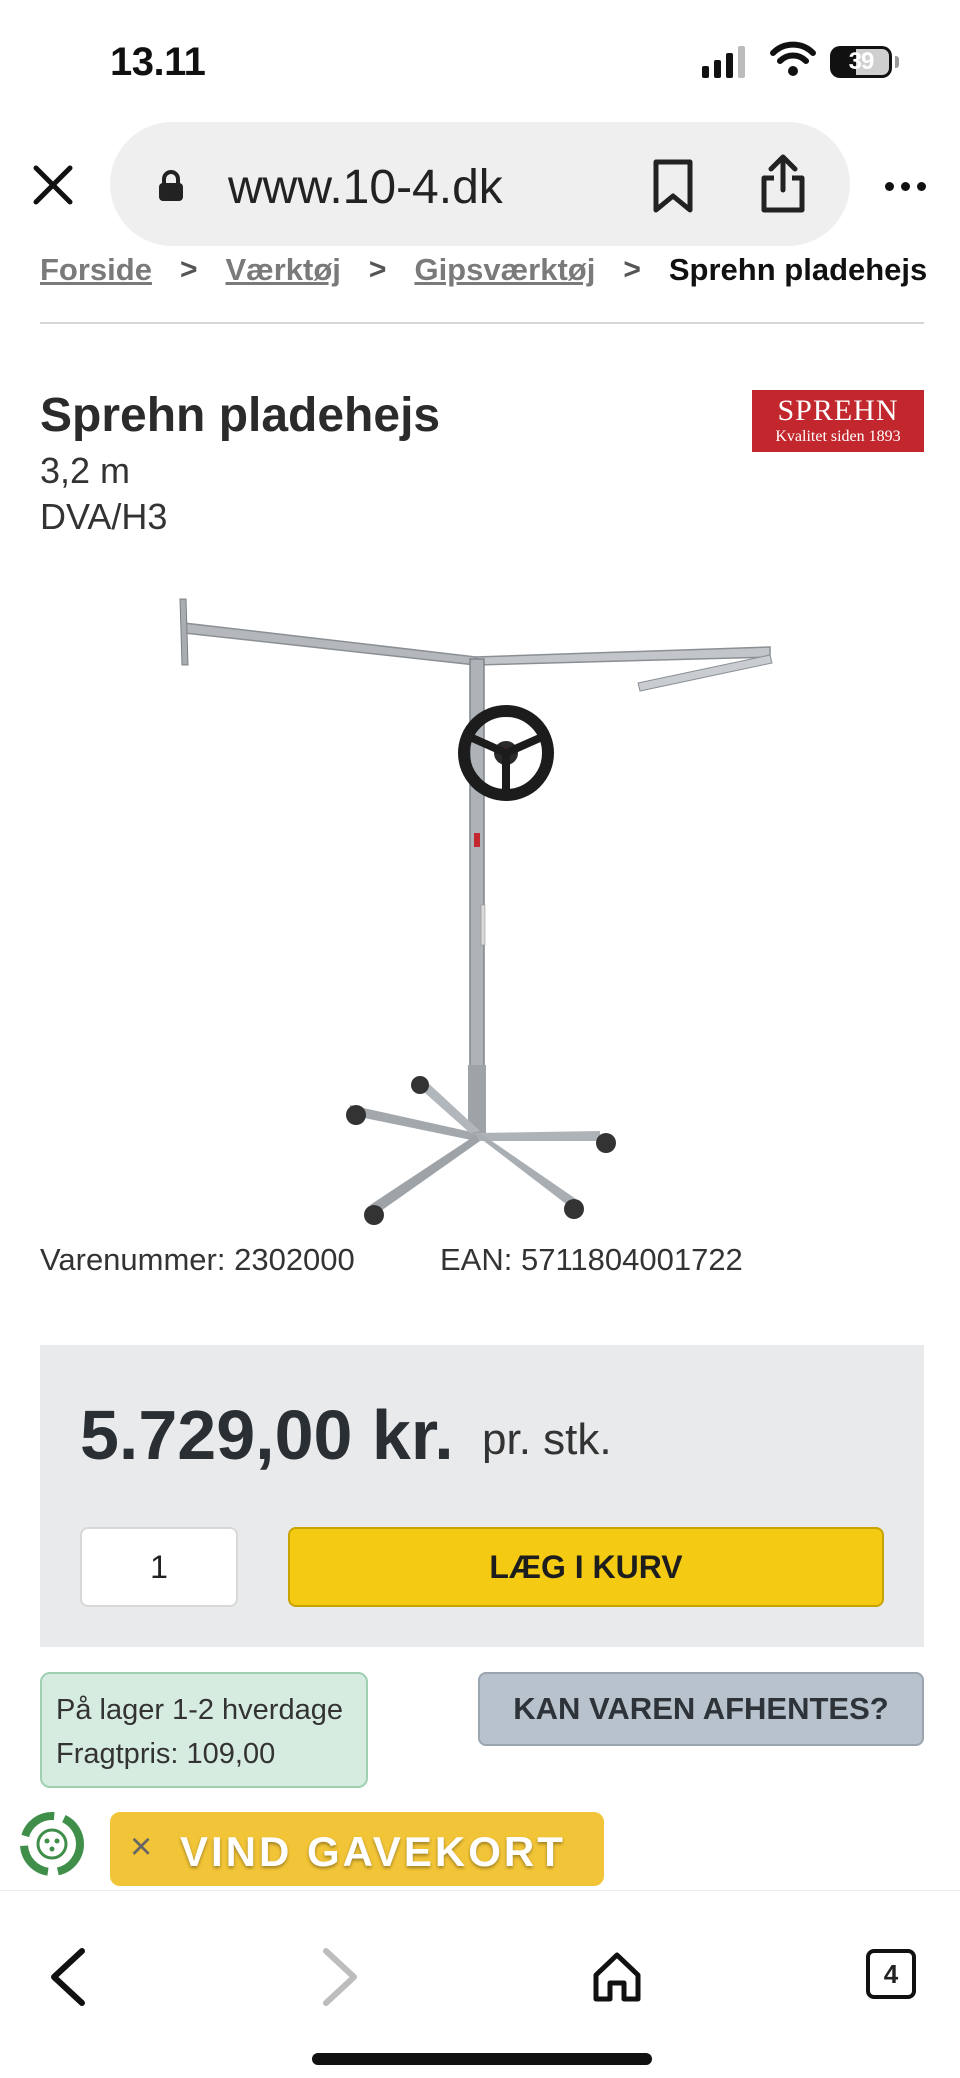  Describe the element at coordinates (480, 1984) in the screenshot. I see `browser-toolbar: 4` at that location.